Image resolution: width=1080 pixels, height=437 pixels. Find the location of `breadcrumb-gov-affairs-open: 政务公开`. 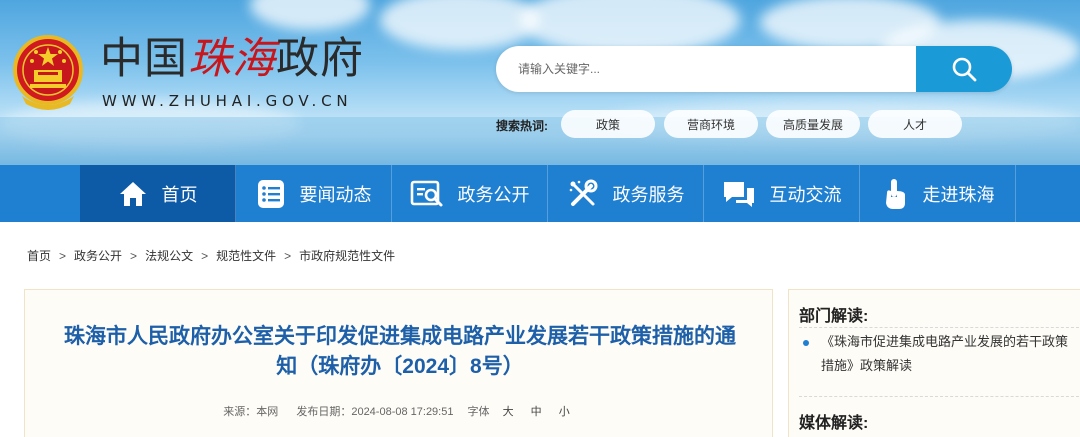

breadcrumb-gov-affairs-open: 政务公开 is located at coordinates (98, 255).